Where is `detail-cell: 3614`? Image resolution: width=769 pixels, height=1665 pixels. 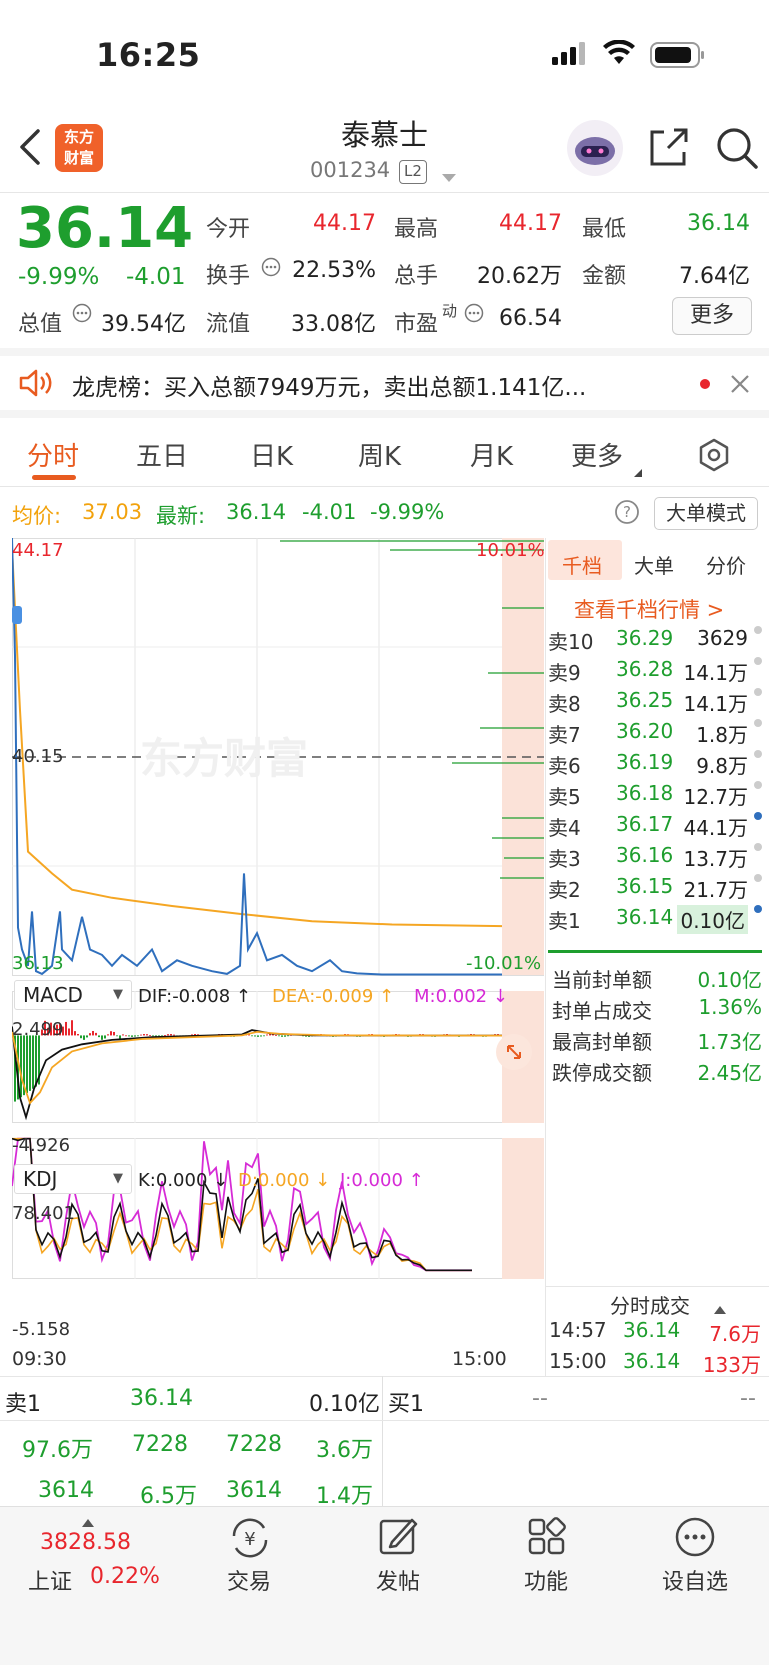
detail-cell: 3614 is located at coordinates (254, 1490).